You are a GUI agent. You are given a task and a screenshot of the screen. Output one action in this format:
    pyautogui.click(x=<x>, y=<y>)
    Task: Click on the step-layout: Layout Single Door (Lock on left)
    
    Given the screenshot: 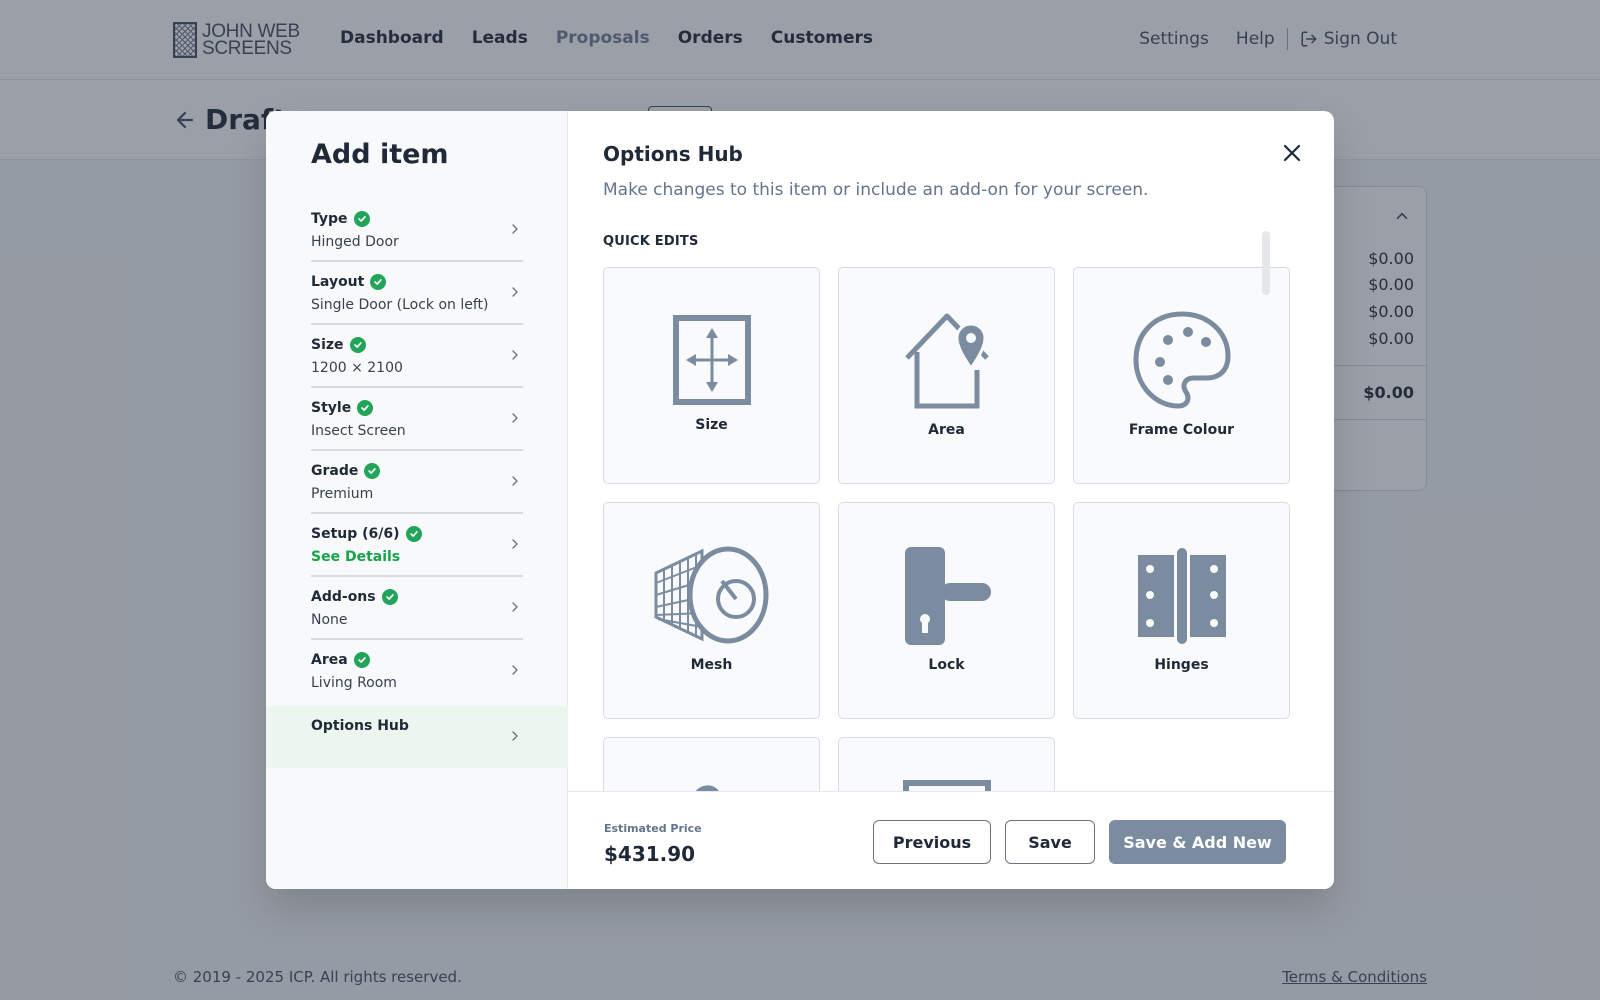 What is the action you would take?
    pyautogui.click(x=417, y=293)
    